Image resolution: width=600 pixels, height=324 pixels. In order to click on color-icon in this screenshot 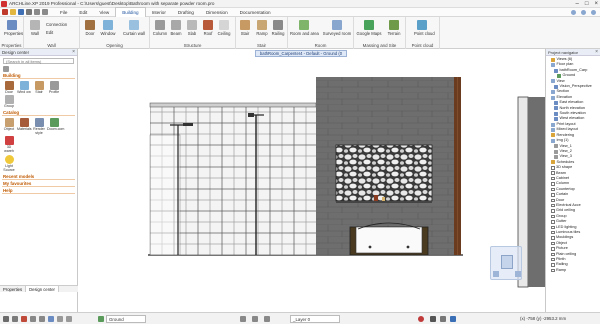, I will do `click(443, 319)`.